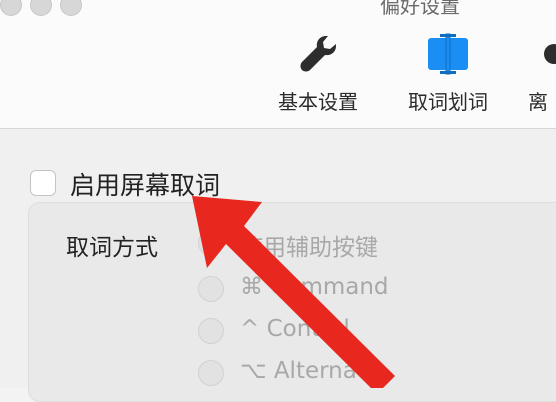 This screenshot has height=402, width=556. I want to click on radio-label-use-modifier-key: 使用辅助按键, so click(309, 245).